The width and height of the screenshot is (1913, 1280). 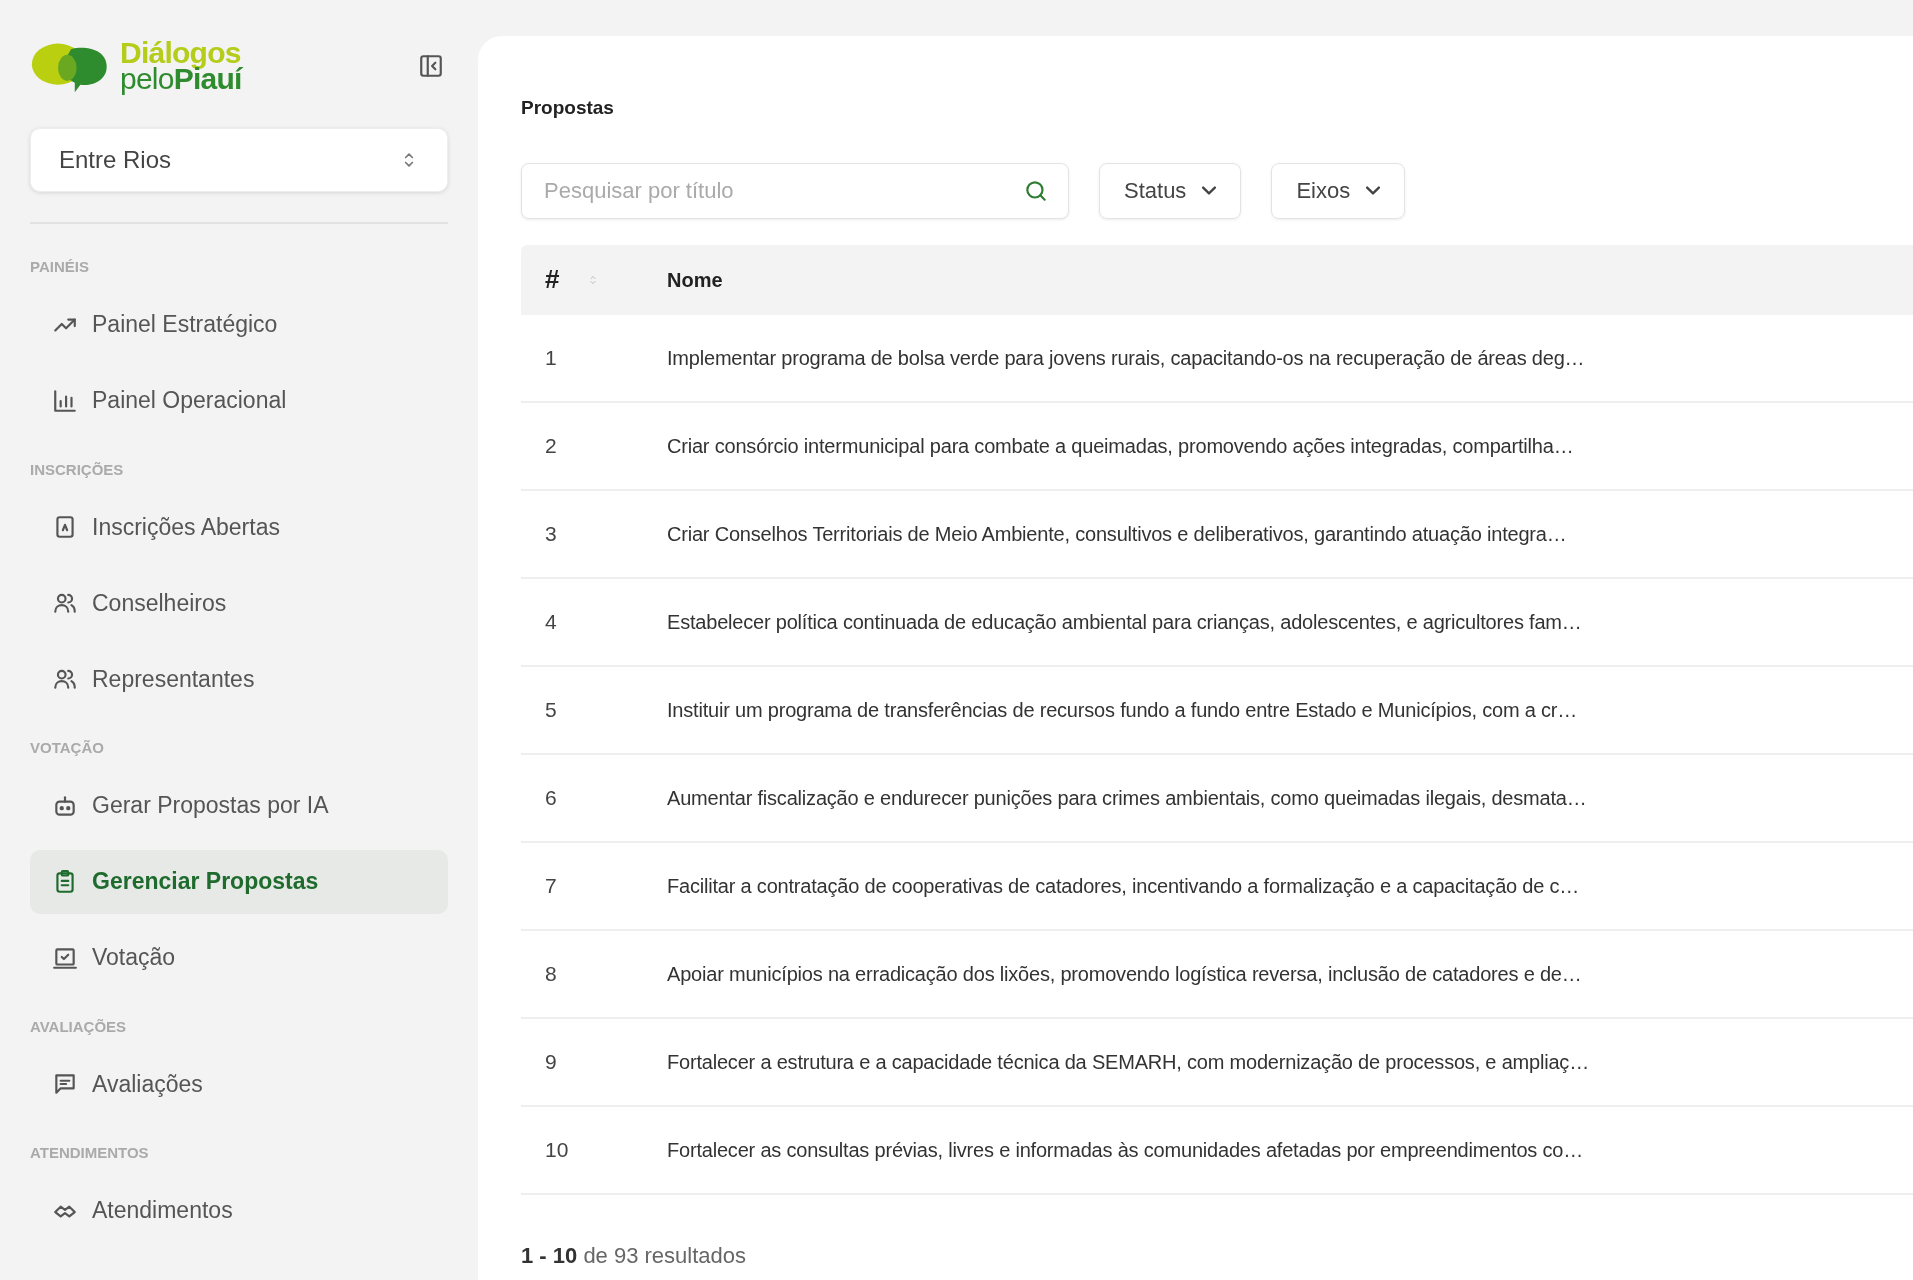 What do you see at coordinates (557, 1149) in the screenshot?
I see `table-cell-text: 10` at bounding box center [557, 1149].